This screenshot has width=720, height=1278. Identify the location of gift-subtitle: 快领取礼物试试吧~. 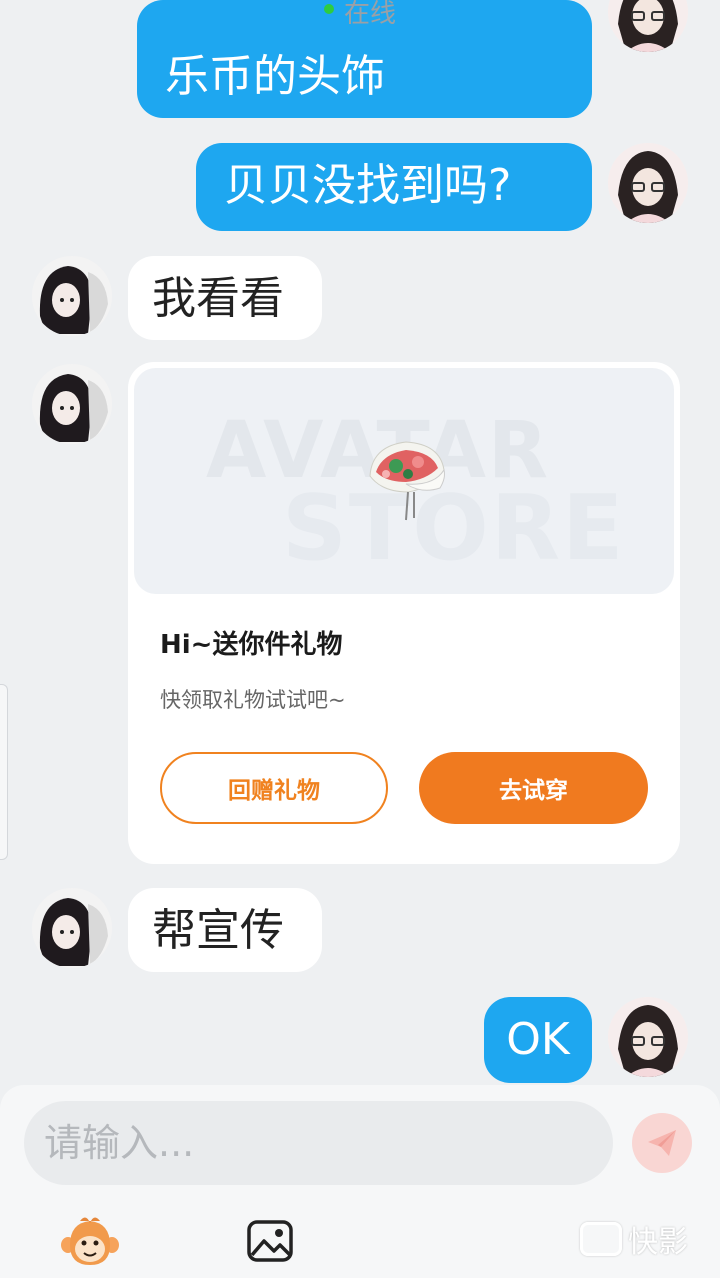
(253, 700).